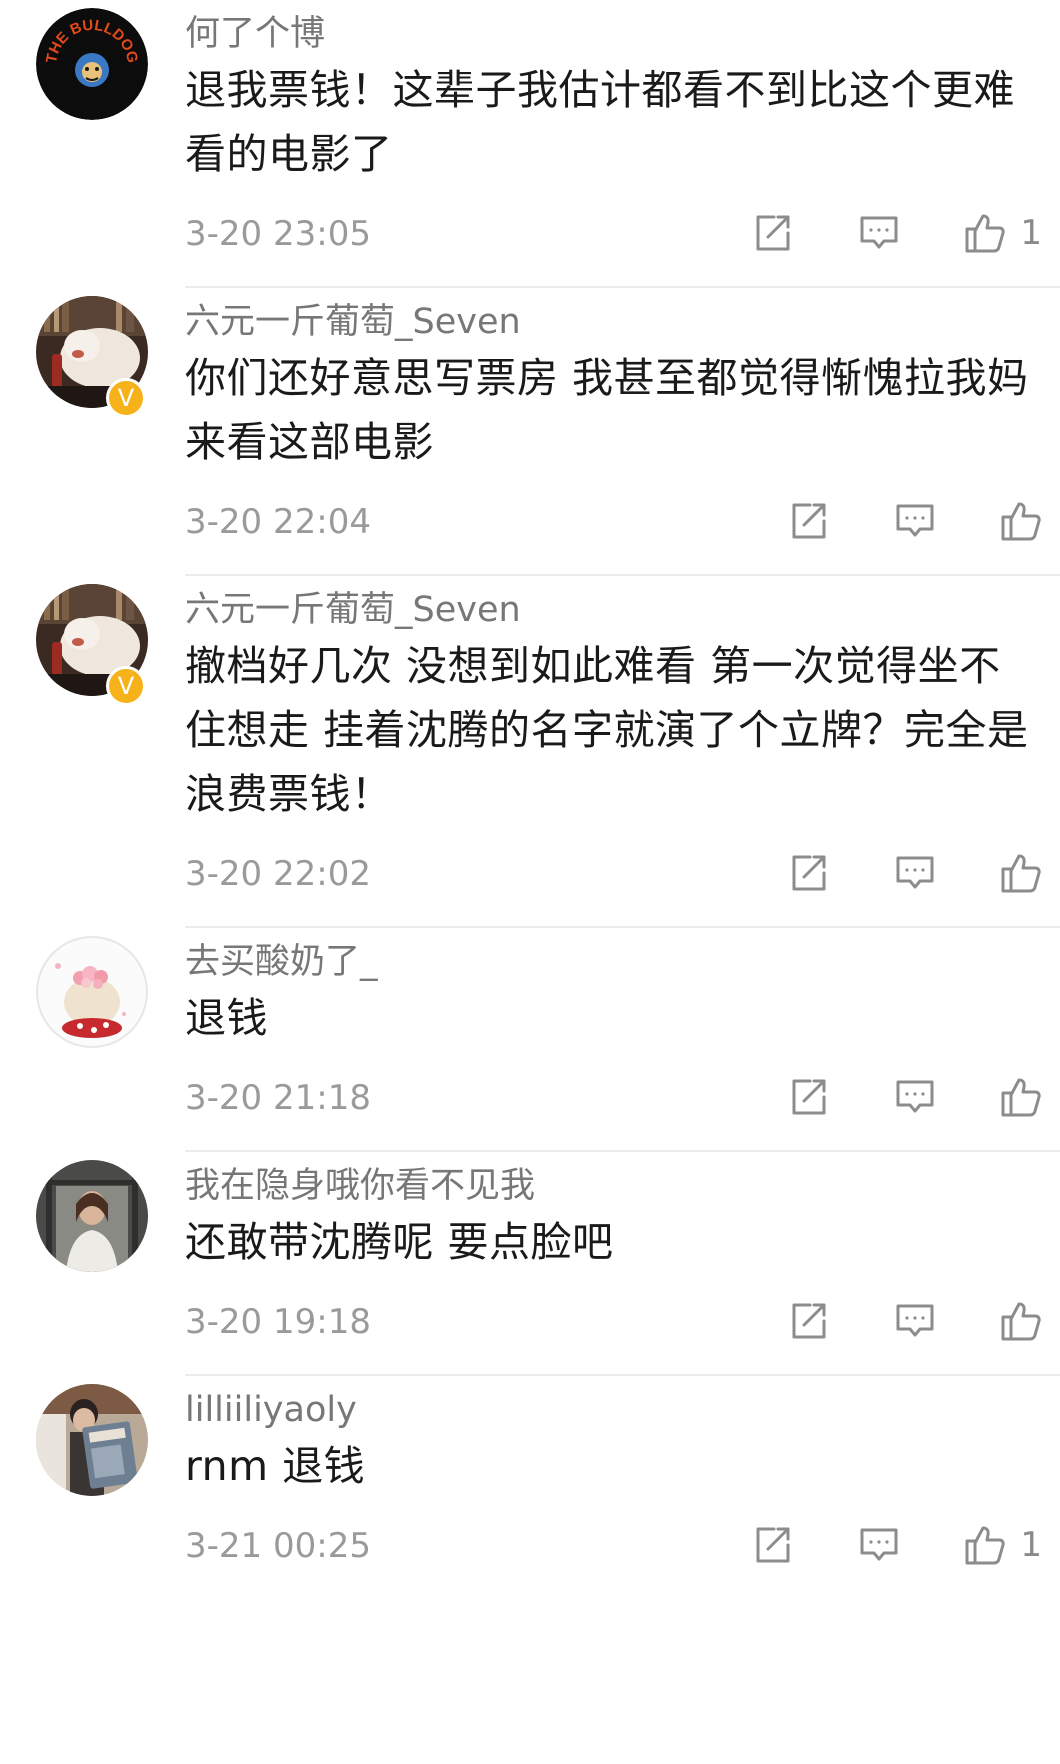  What do you see at coordinates (600, 122) in the screenshot?
I see `comment-text: 退我票钱！这辈子我估计都看不到比这个更难看的电影了` at bounding box center [600, 122].